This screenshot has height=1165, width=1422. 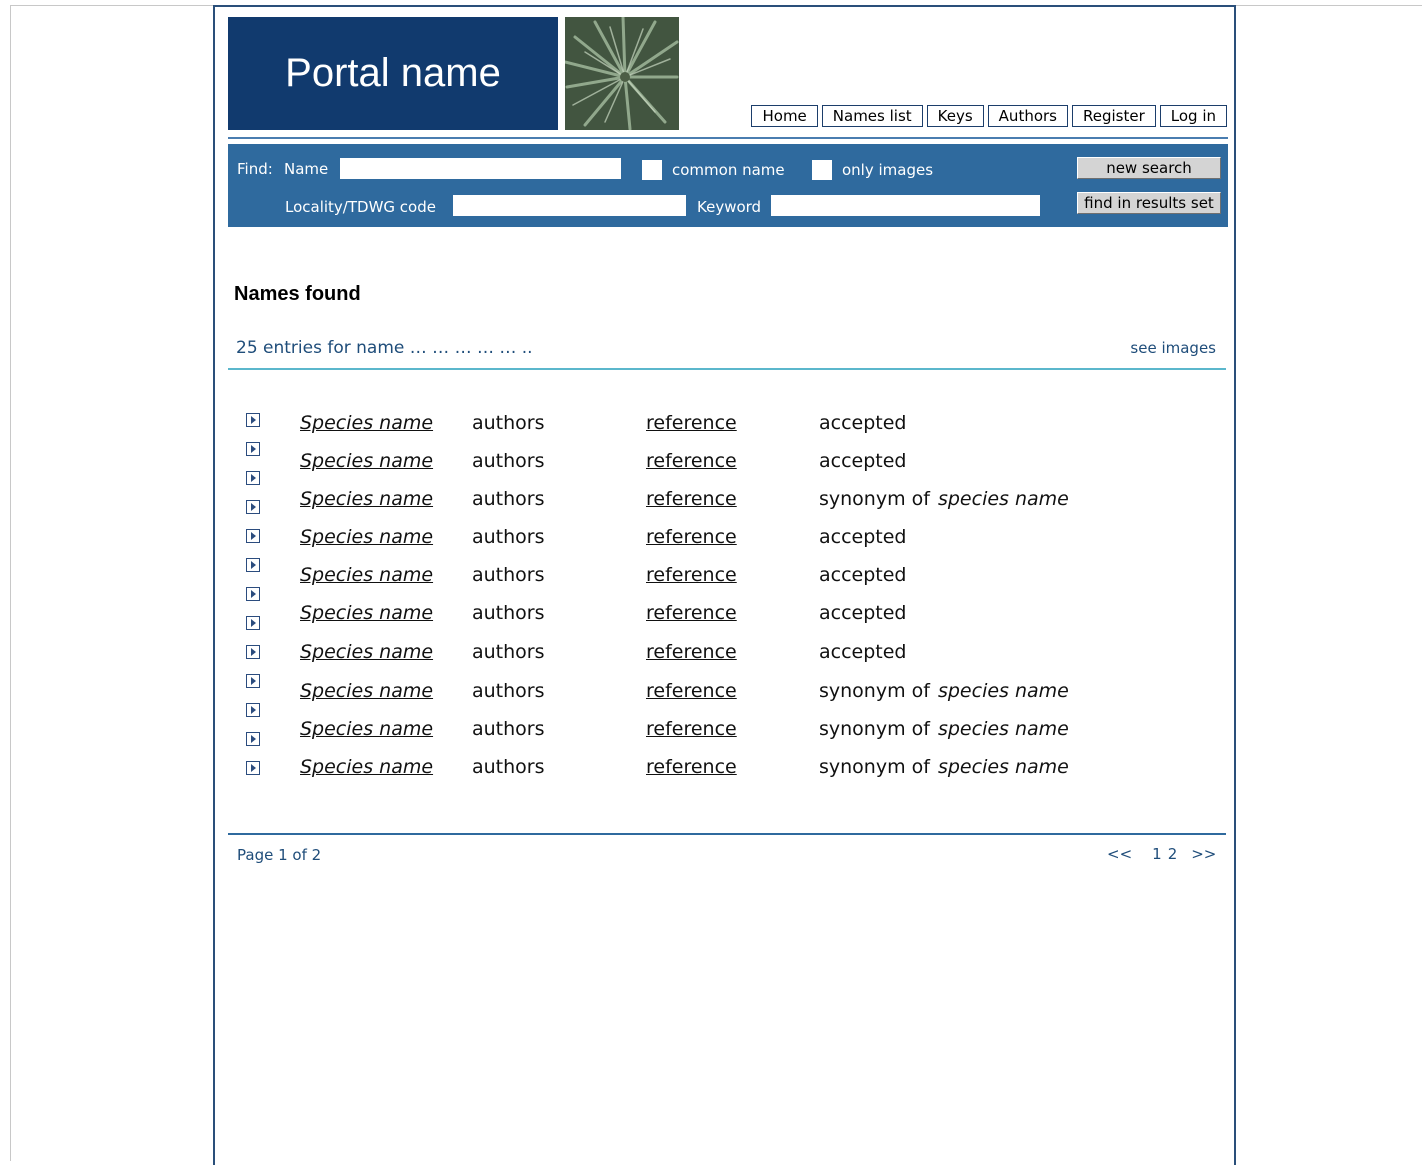 What do you see at coordinates (955, 116) in the screenshot?
I see `nav-keys-button: Keys` at bounding box center [955, 116].